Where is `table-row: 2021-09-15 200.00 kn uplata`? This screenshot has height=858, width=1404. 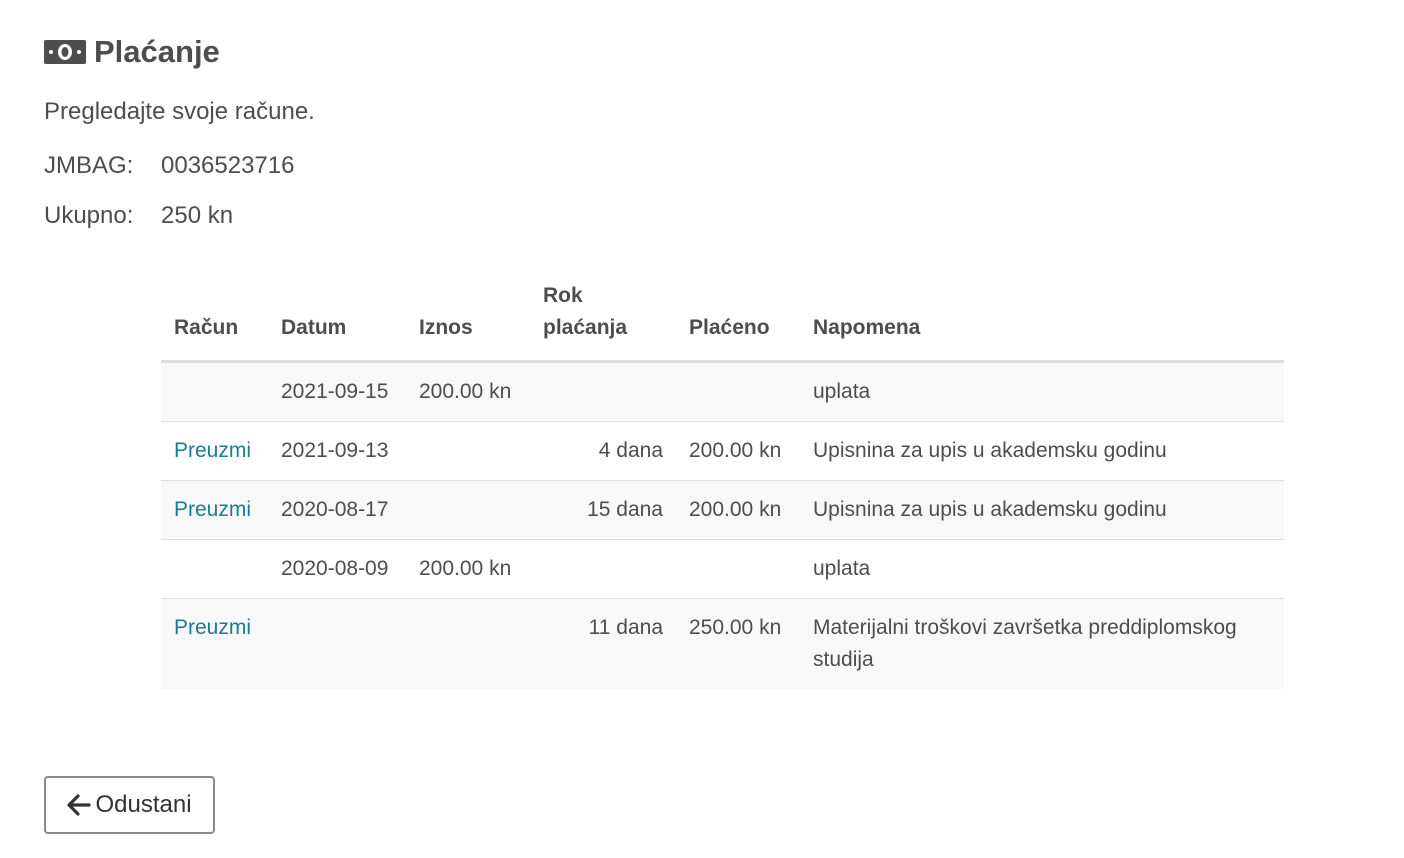 table-row: 2021-09-15 200.00 kn uplata is located at coordinates (722, 391).